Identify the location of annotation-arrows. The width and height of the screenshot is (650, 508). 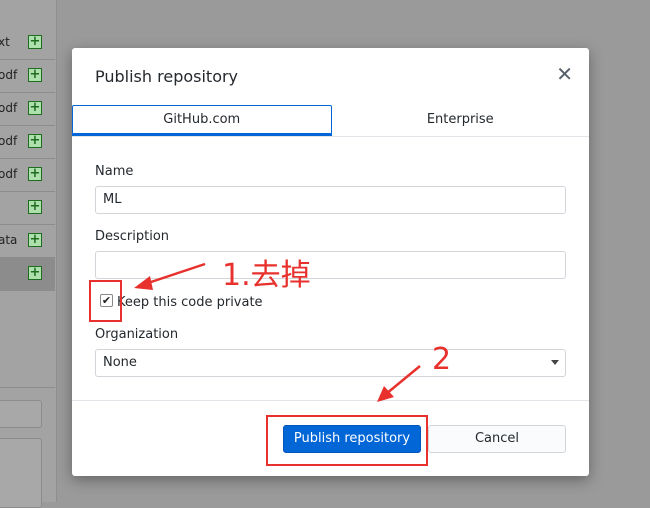
(277, 332).